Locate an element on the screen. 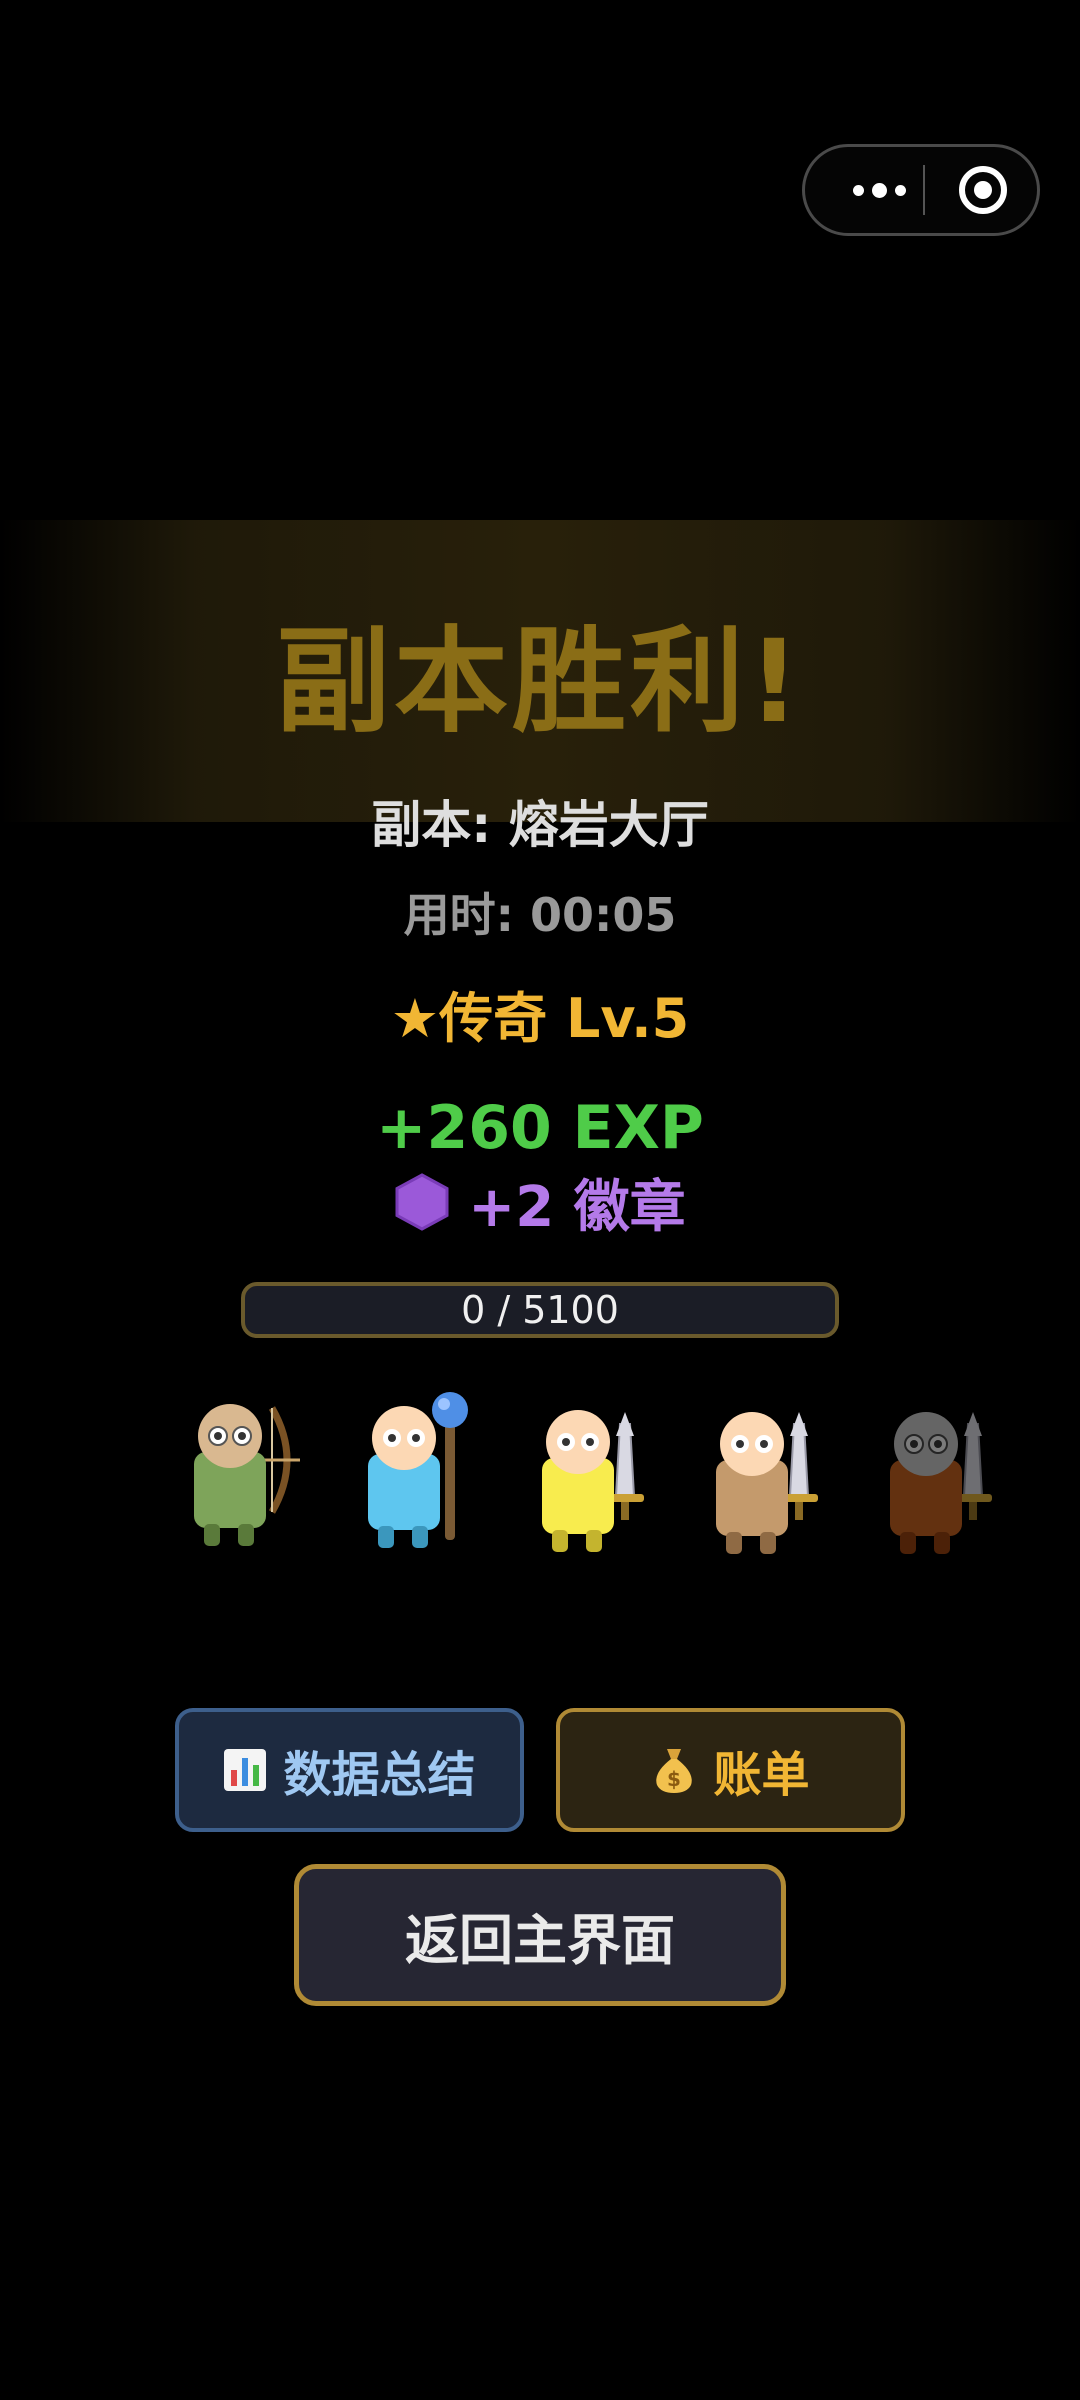 The width and height of the screenshot is (1080, 2400). bar-chart-icon is located at coordinates (245, 1770).